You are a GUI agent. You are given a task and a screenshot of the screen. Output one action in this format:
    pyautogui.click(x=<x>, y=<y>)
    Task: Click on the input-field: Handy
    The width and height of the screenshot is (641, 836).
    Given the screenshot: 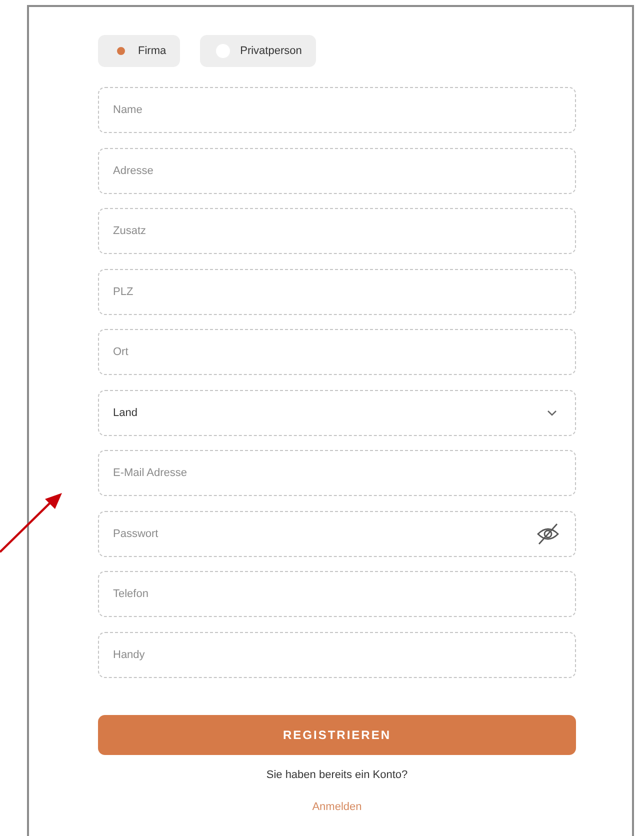 What is the action you would take?
    pyautogui.click(x=337, y=655)
    